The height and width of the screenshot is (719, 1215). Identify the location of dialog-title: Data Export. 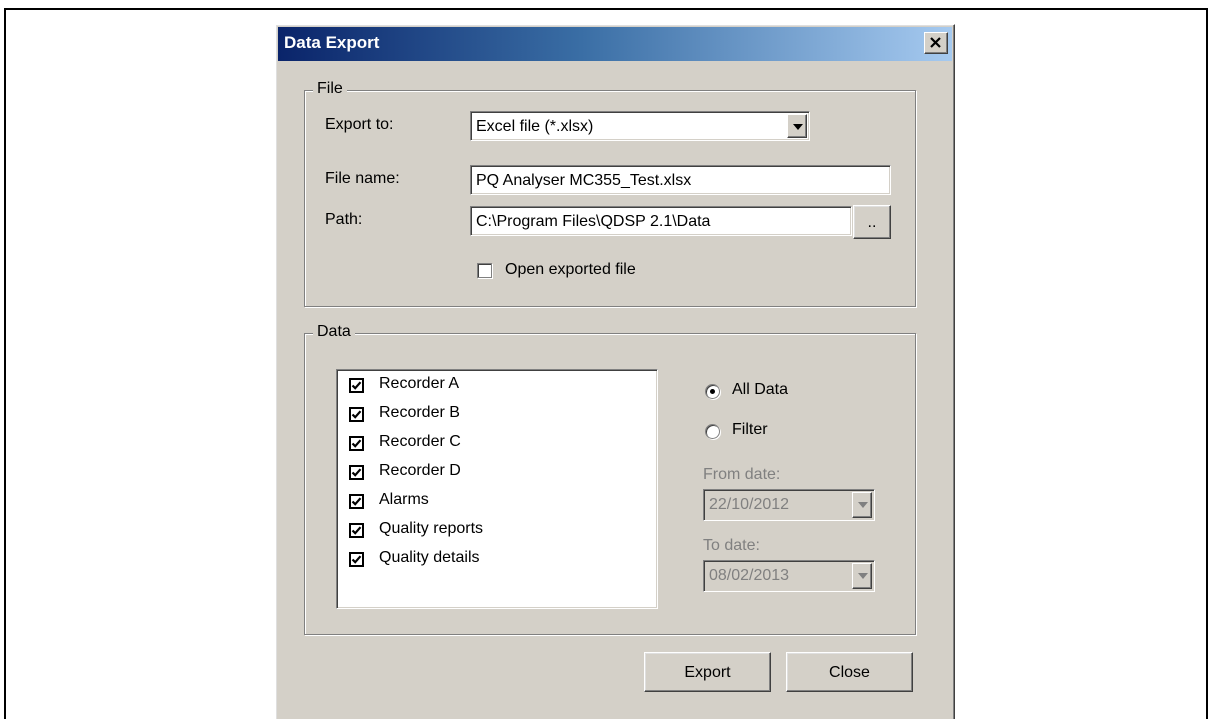
(332, 42).